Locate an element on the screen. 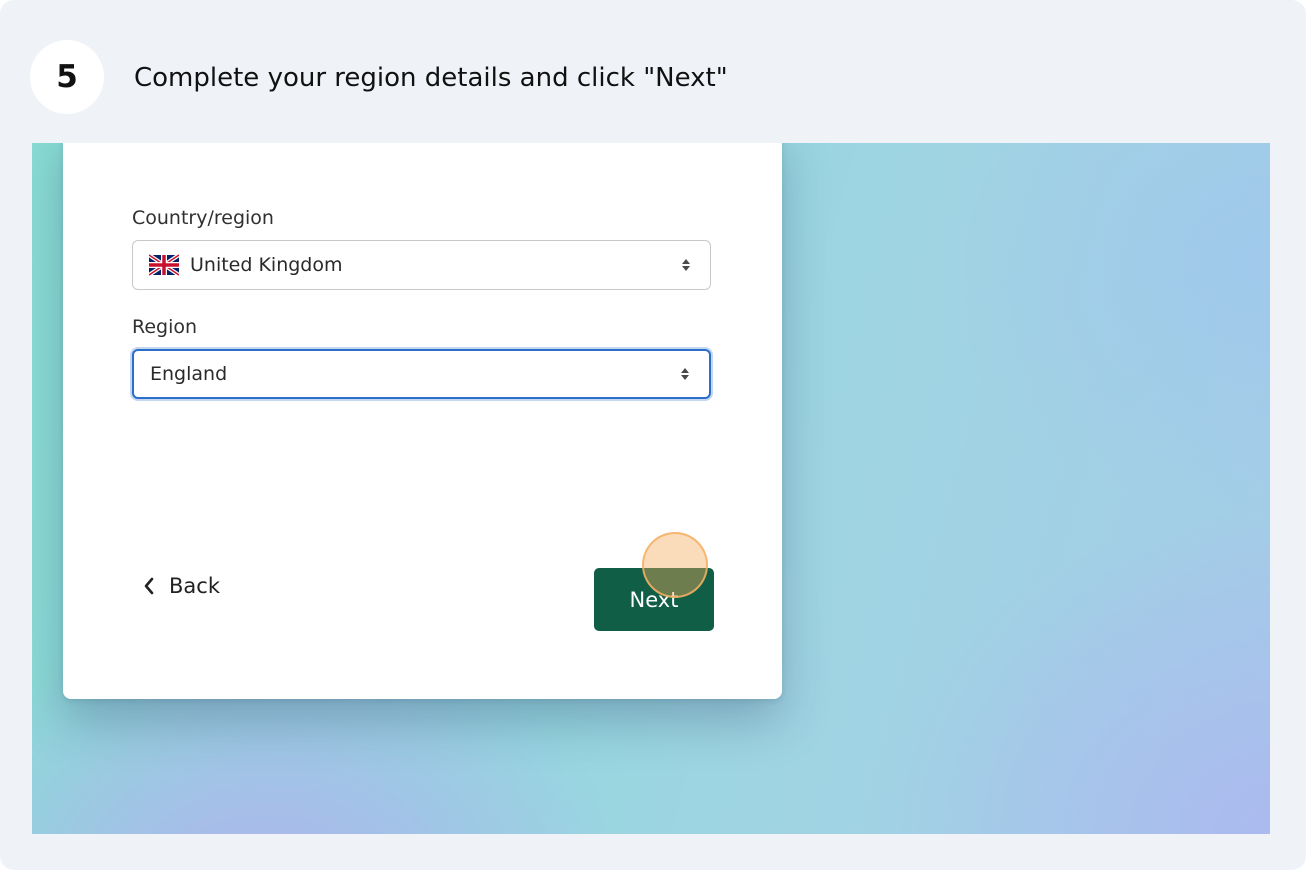 The width and height of the screenshot is (1306, 870). uk-flag-icon is located at coordinates (164, 265).